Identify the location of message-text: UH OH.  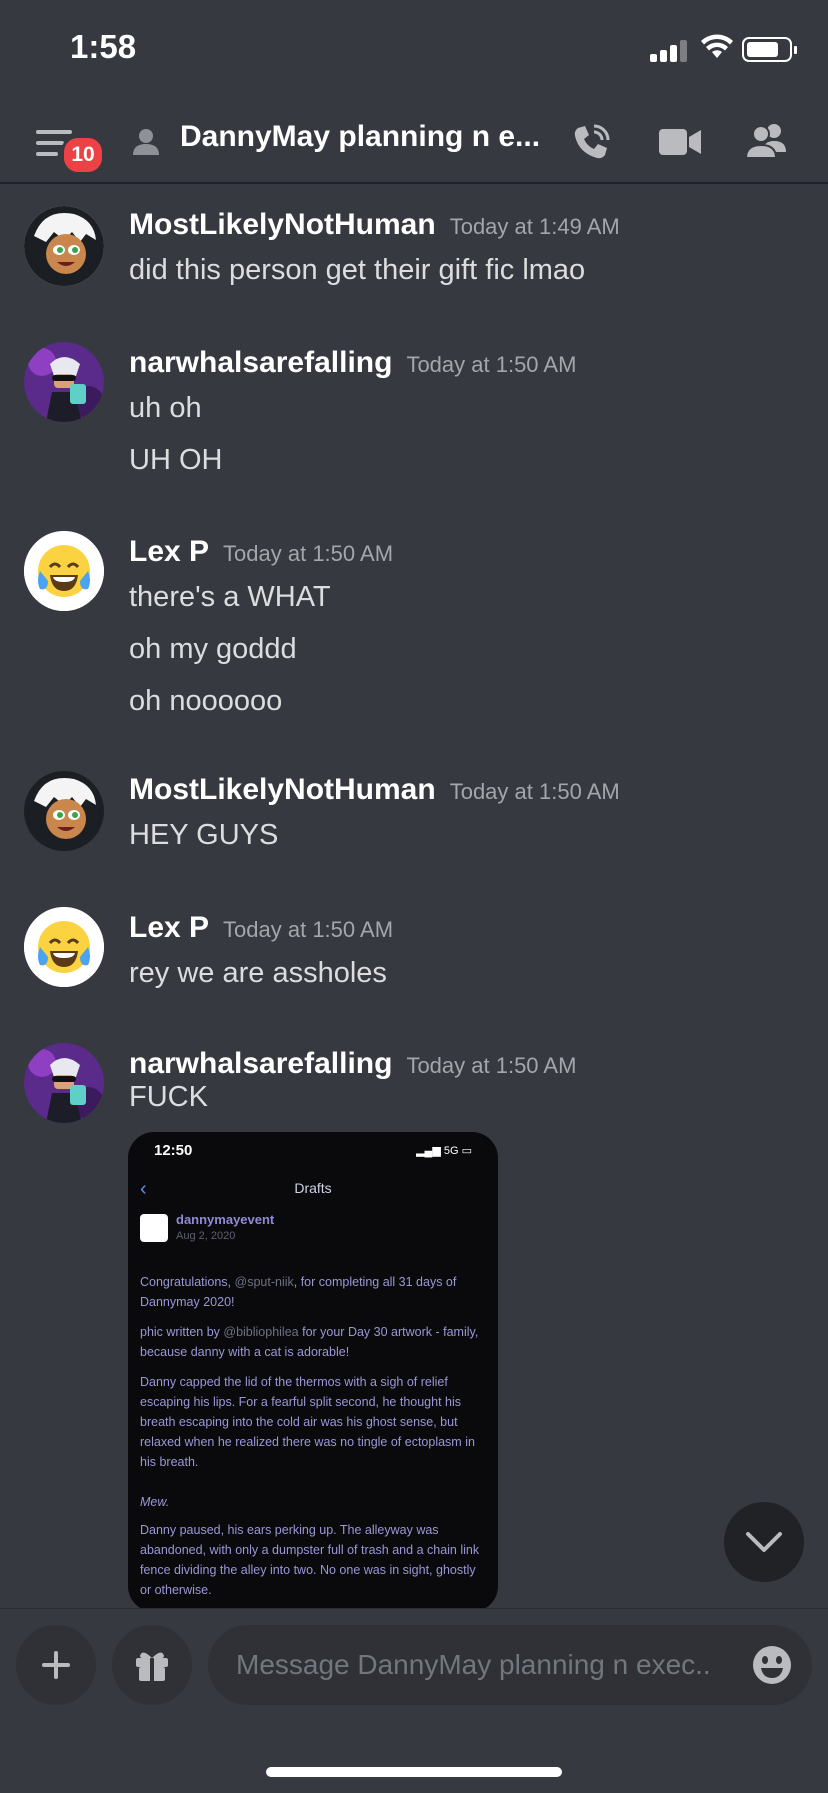
(176, 460).